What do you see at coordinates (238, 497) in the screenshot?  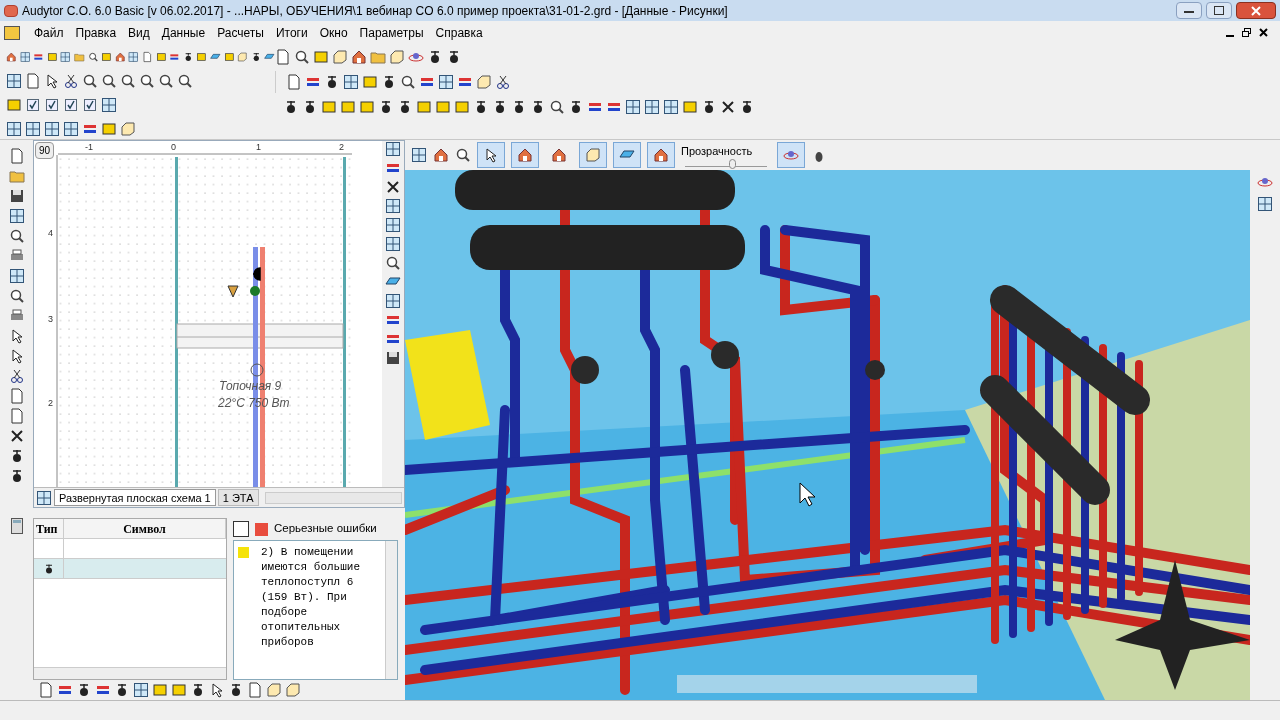 I see `sheet-tab: 1 ЭТА` at bounding box center [238, 497].